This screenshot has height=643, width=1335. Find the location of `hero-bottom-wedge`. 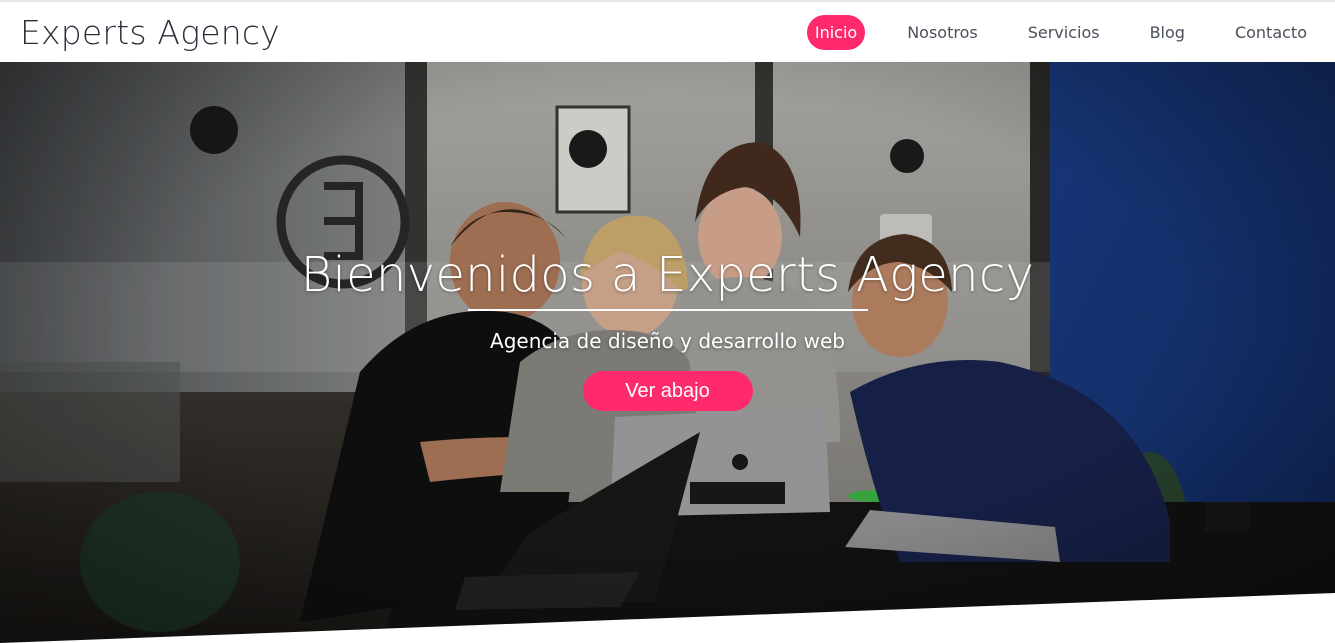

hero-bottom-wedge is located at coordinates (667, 618).